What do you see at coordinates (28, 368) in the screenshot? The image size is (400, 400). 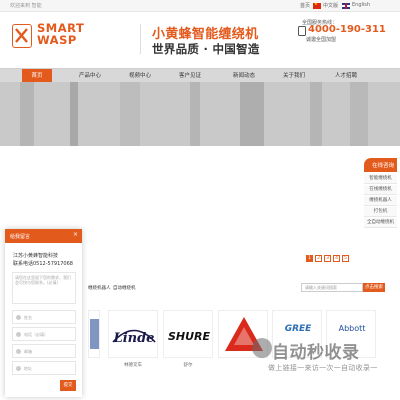 I see `address-placeholder: 地址` at bounding box center [28, 368].